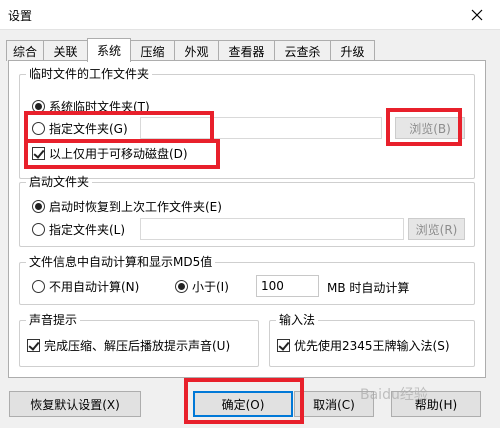  What do you see at coordinates (246, 50) in the screenshot?
I see `tab-viewer: 查看器` at bounding box center [246, 50].